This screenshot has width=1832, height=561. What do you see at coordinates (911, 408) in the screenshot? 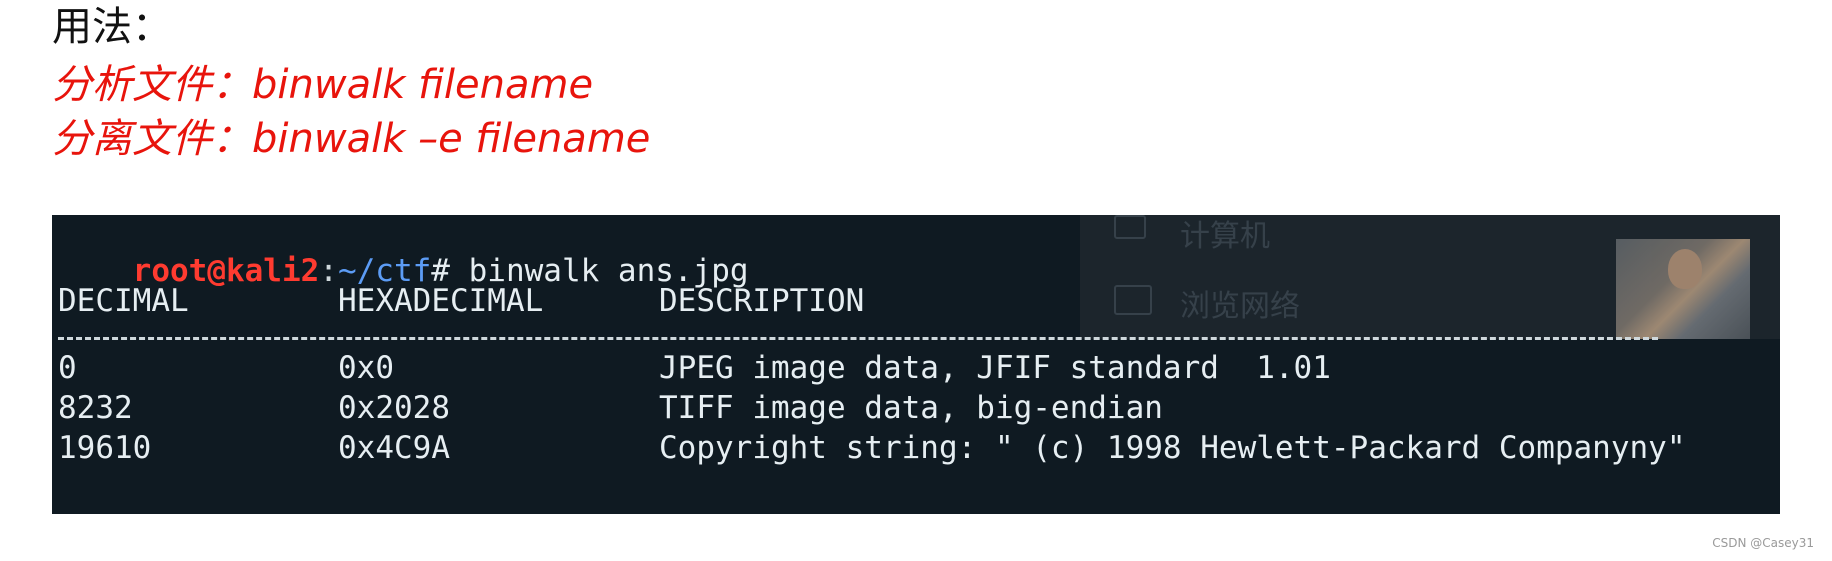
I see `row-2-description: TIFF image data, big-endian` at bounding box center [911, 408].